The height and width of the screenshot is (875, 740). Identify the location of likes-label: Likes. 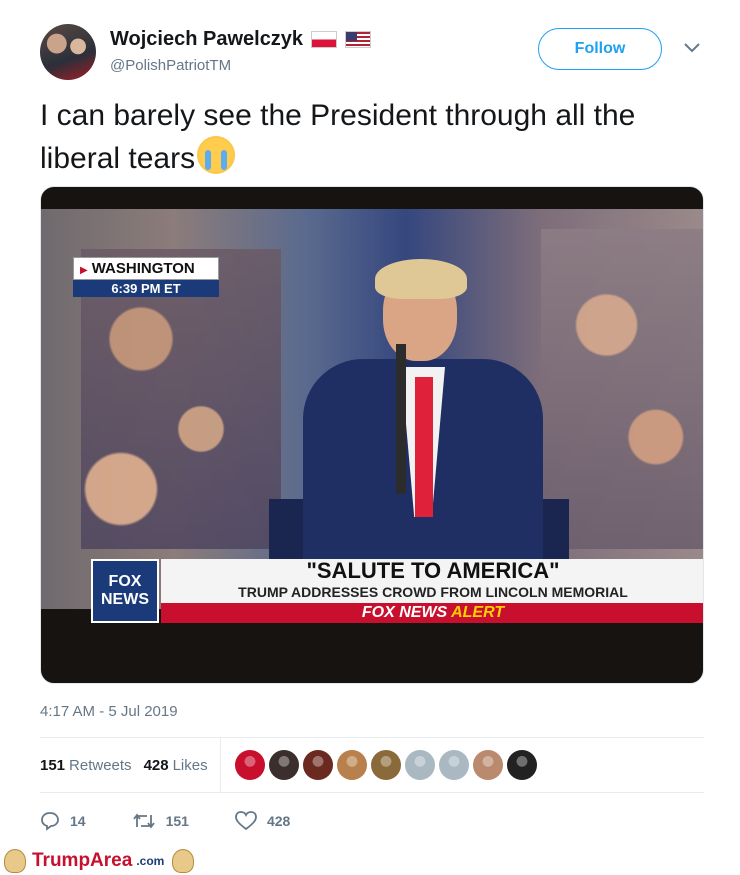
(190, 765).